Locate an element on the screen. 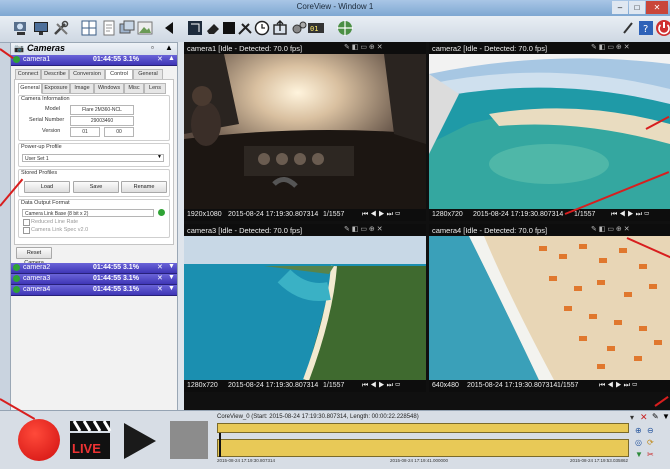 The height and width of the screenshot is (469, 670). timeline-track-top is located at coordinates (423, 428).